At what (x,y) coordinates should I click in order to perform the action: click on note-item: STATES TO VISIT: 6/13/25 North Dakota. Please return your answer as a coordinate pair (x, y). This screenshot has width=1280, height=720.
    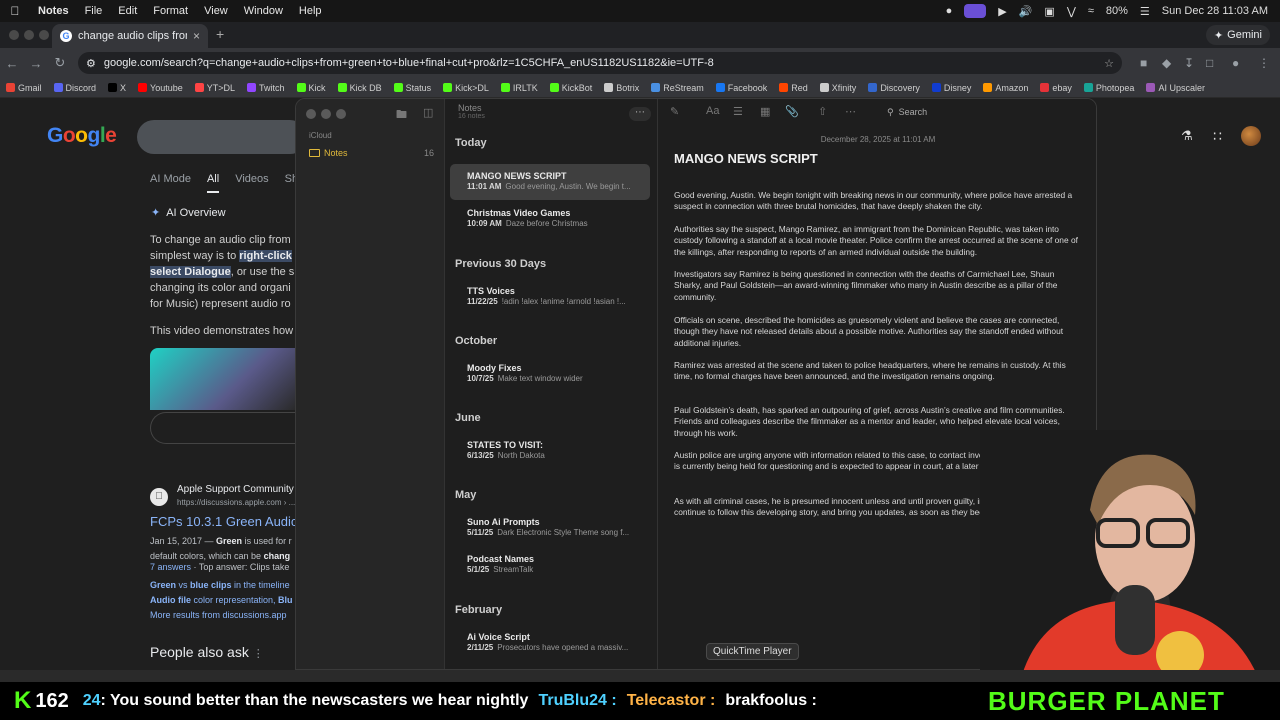
    Looking at the image, I should click on (550, 451).